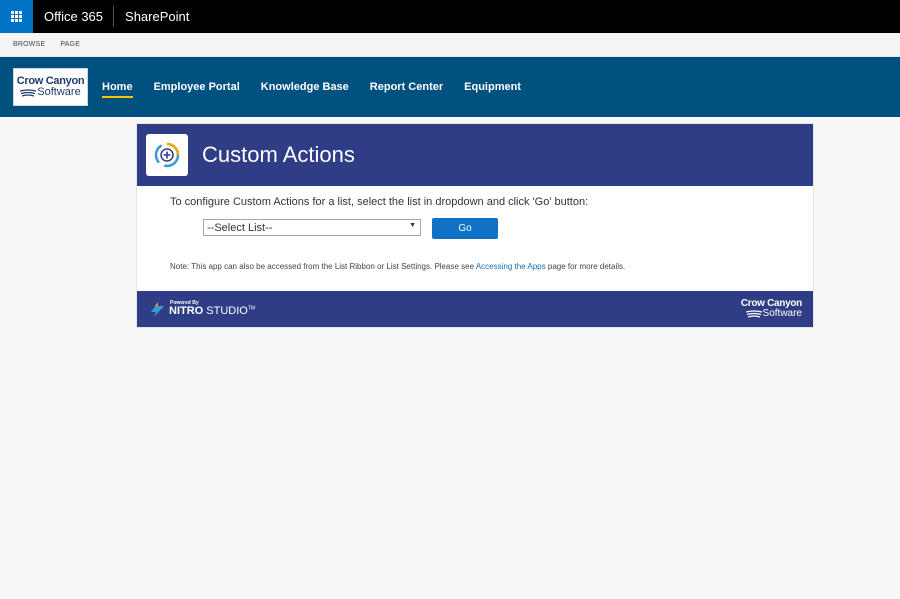  I want to click on nav-item-report-center: Report Center, so click(406, 87).